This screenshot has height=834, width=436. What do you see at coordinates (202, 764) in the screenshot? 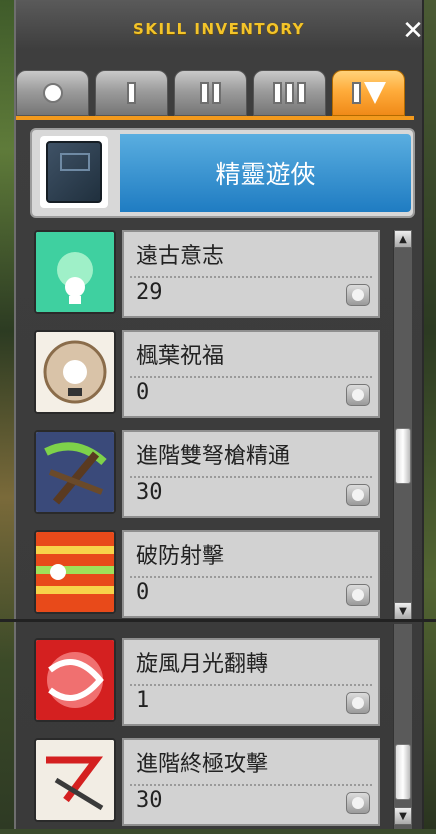
I see `skill-name: 進階終極攻擊` at bounding box center [202, 764].